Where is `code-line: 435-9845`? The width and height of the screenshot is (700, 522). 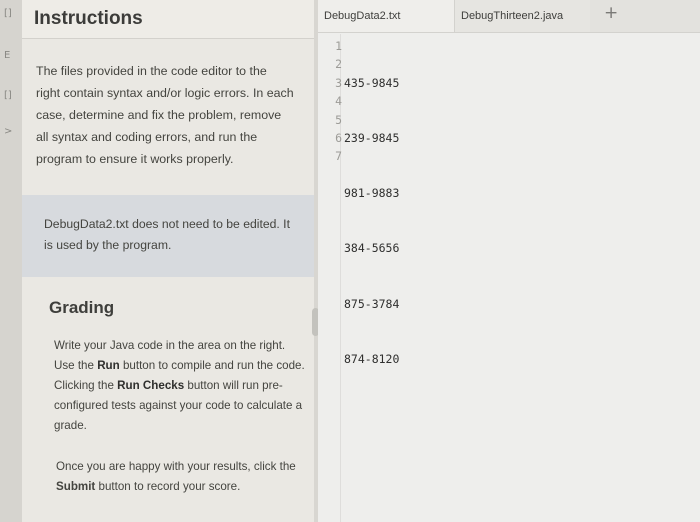 code-line: 435-9845 is located at coordinates (371, 83).